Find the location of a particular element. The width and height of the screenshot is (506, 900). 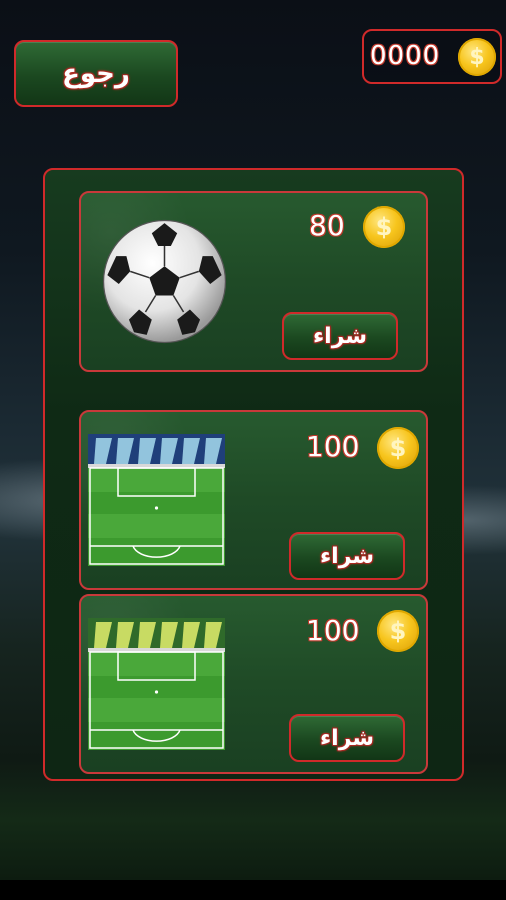

back-button-label: رجوع is located at coordinates (96, 73).